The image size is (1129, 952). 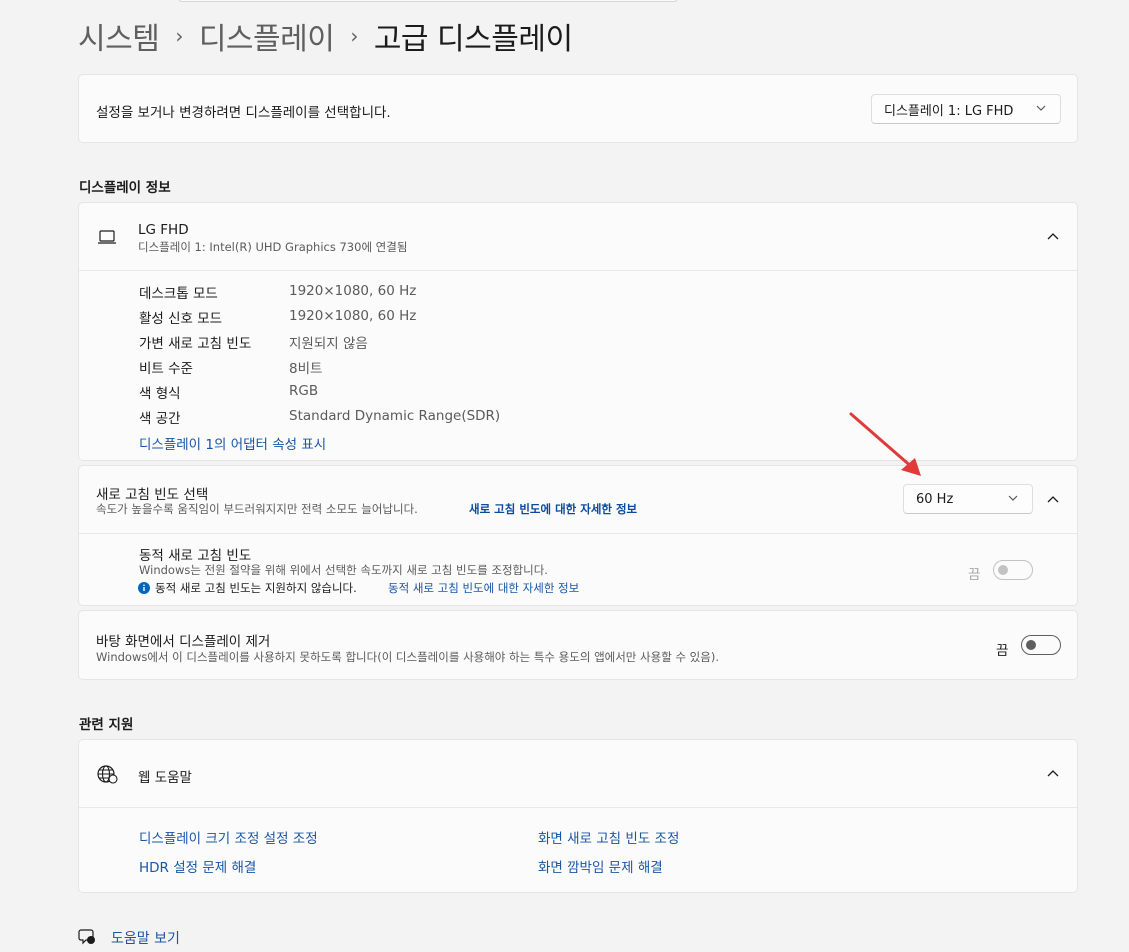 I want to click on info-icon, so click(x=144, y=588).